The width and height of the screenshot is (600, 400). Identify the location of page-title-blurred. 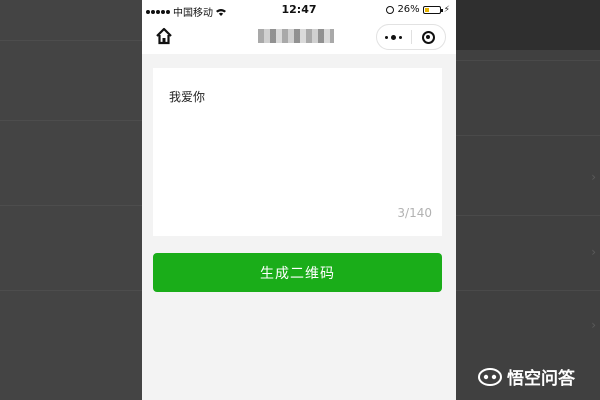
(296, 36).